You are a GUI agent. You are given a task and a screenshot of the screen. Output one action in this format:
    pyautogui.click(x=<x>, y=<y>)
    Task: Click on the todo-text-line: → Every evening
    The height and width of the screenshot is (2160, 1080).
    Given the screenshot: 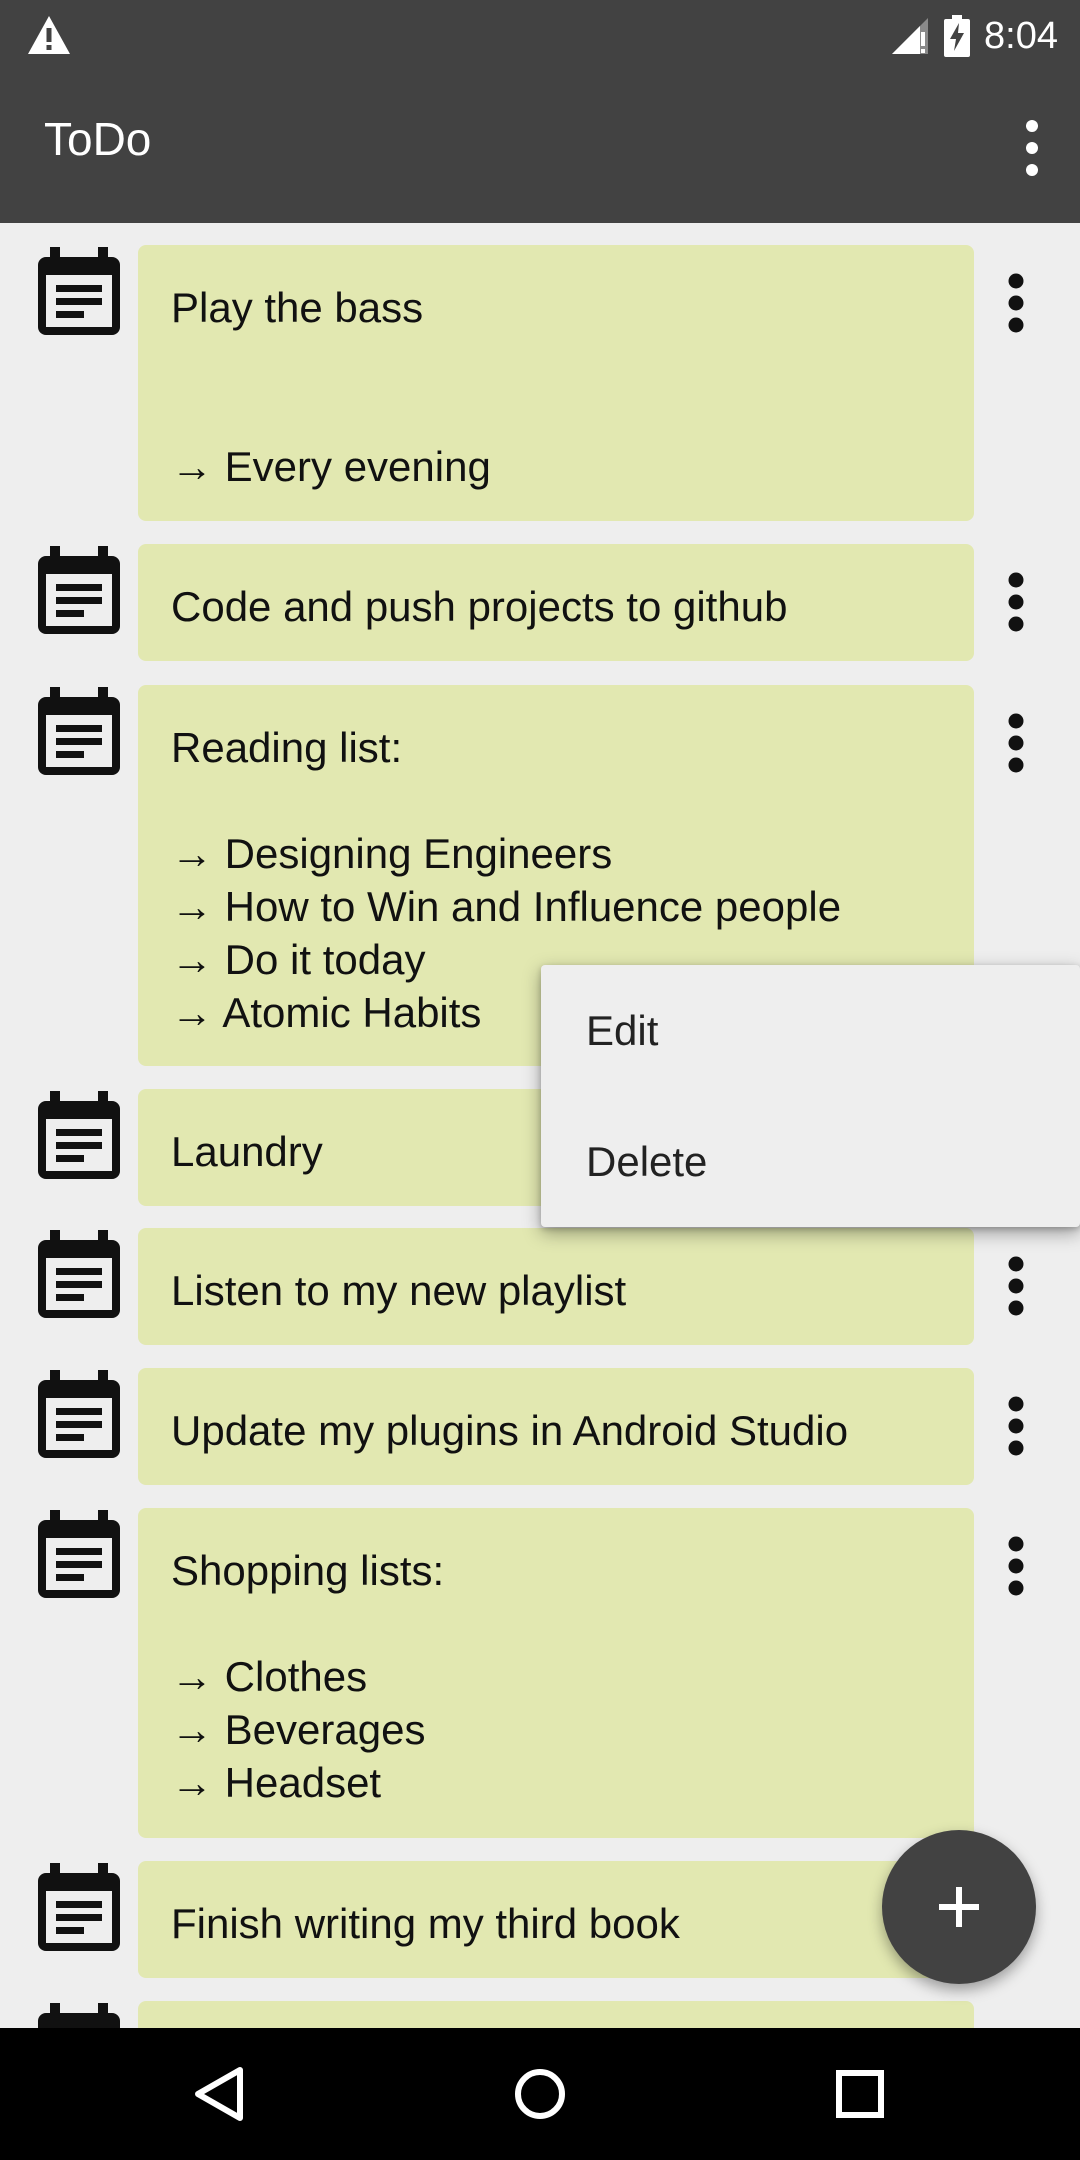 What is the action you would take?
    pyautogui.click(x=331, y=466)
    